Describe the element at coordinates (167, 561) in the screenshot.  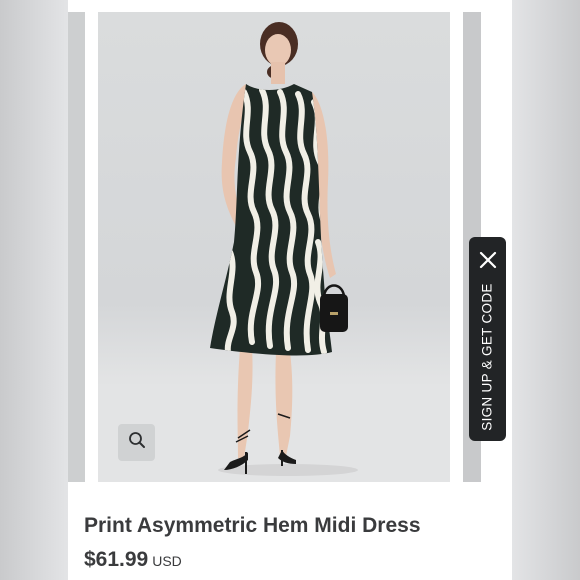
I see `price-currency: USD` at that location.